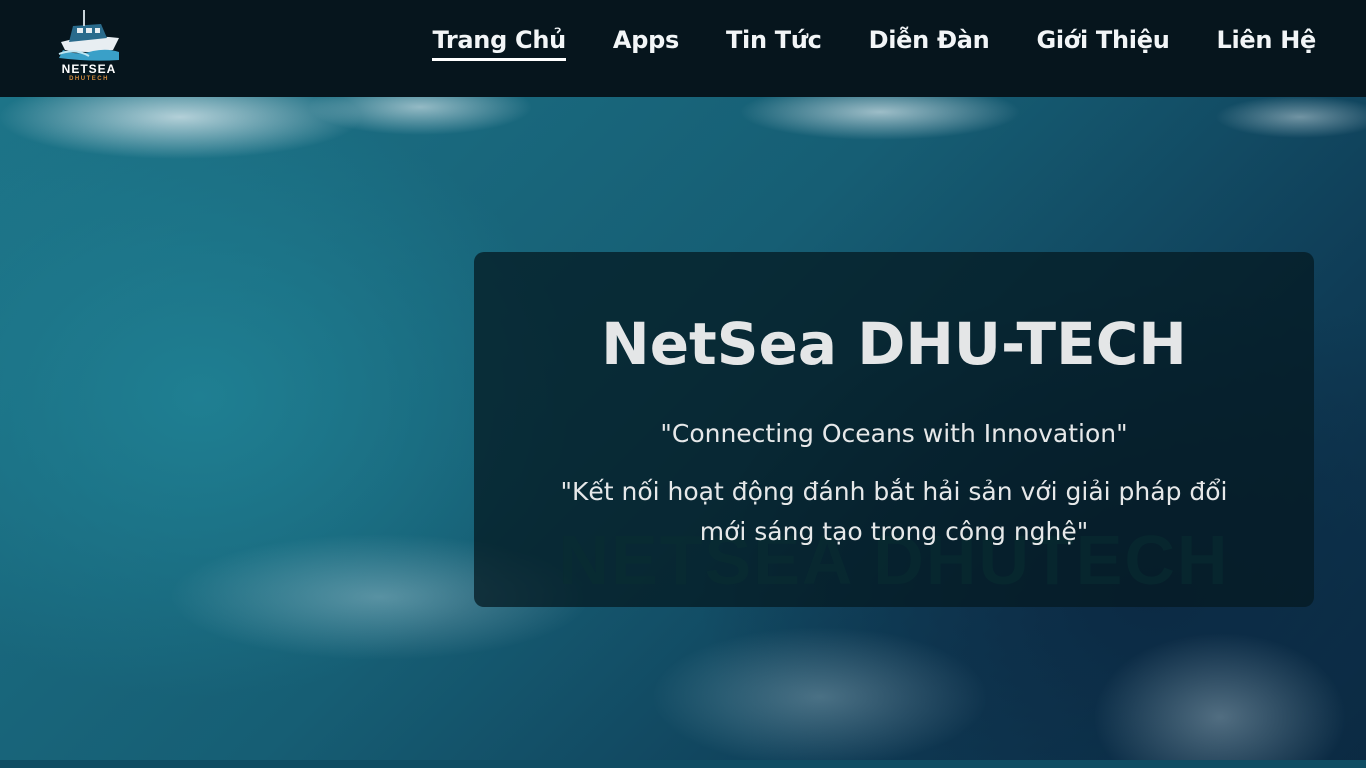 This screenshot has height=768, width=1366. I want to click on logo: NETSEA DHUTECH, so click(89, 46).